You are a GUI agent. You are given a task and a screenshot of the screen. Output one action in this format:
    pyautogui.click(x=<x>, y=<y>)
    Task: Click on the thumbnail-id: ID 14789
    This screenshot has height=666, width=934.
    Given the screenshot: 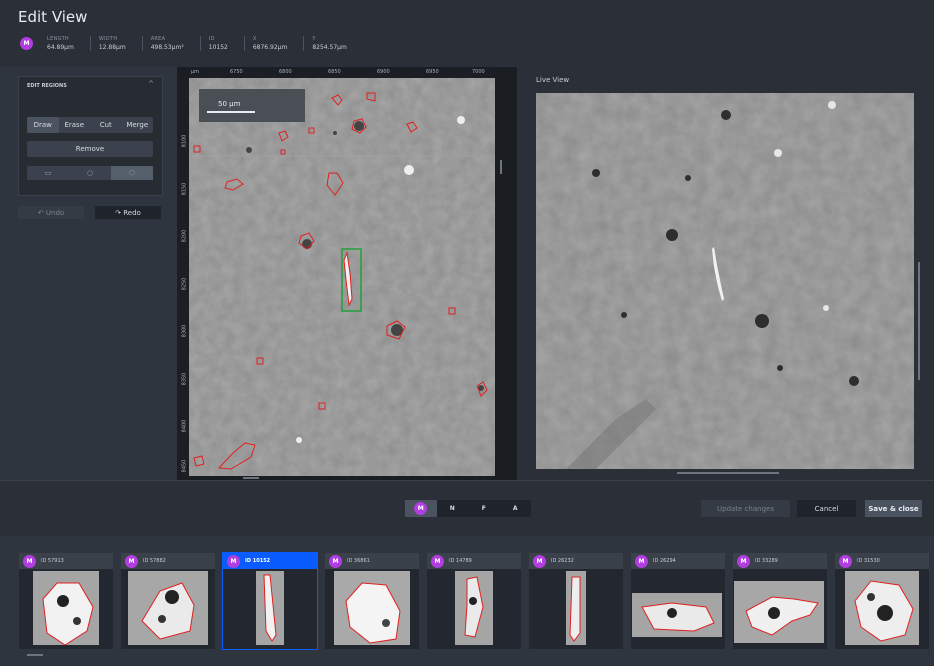 What is the action you would take?
    pyautogui.click(x=460, y=561)
    